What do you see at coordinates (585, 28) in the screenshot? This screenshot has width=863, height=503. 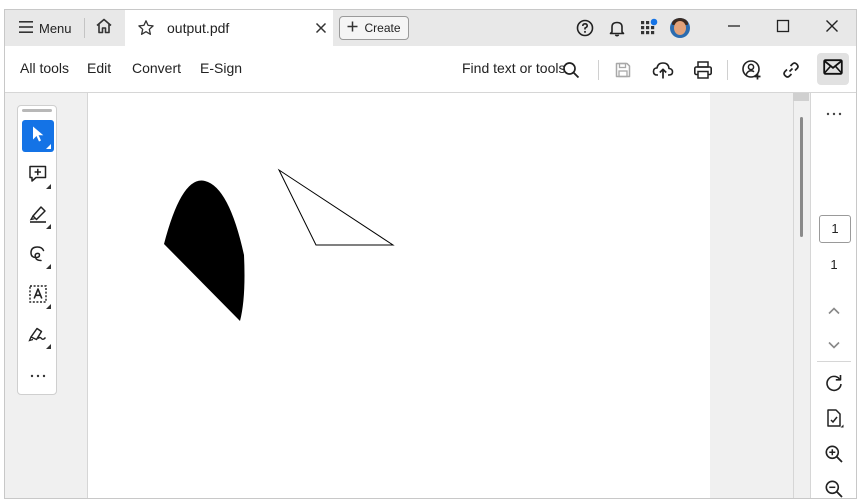 I see `help-icon` at bounding box center [585, 28].